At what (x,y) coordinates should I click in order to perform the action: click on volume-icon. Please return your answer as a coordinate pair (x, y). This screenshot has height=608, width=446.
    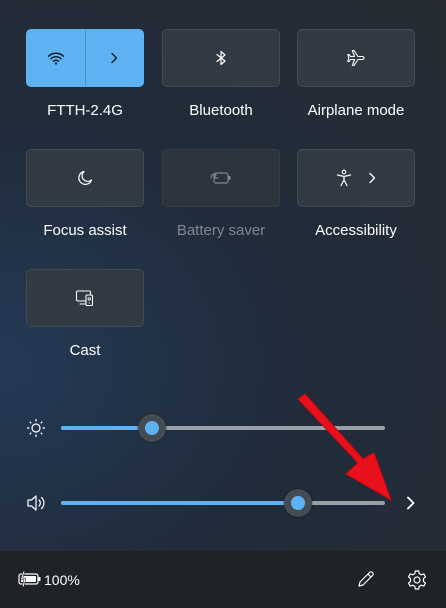
    Looking at the image, I should click on (36, 503).